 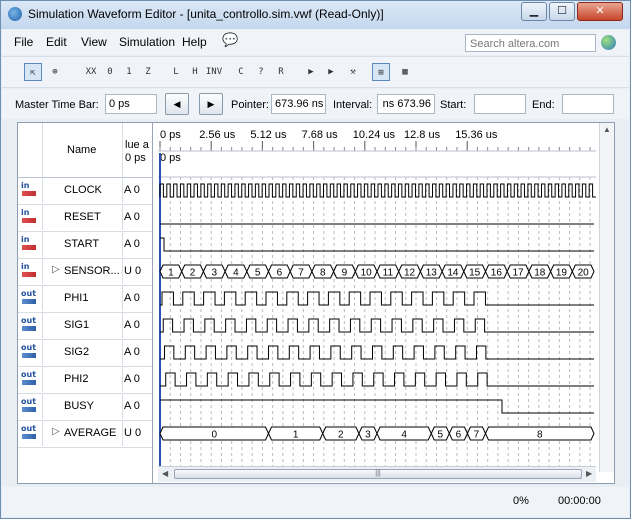 I want to click on signal-row: out SIG1 A 0, so click(x=85, y=326).